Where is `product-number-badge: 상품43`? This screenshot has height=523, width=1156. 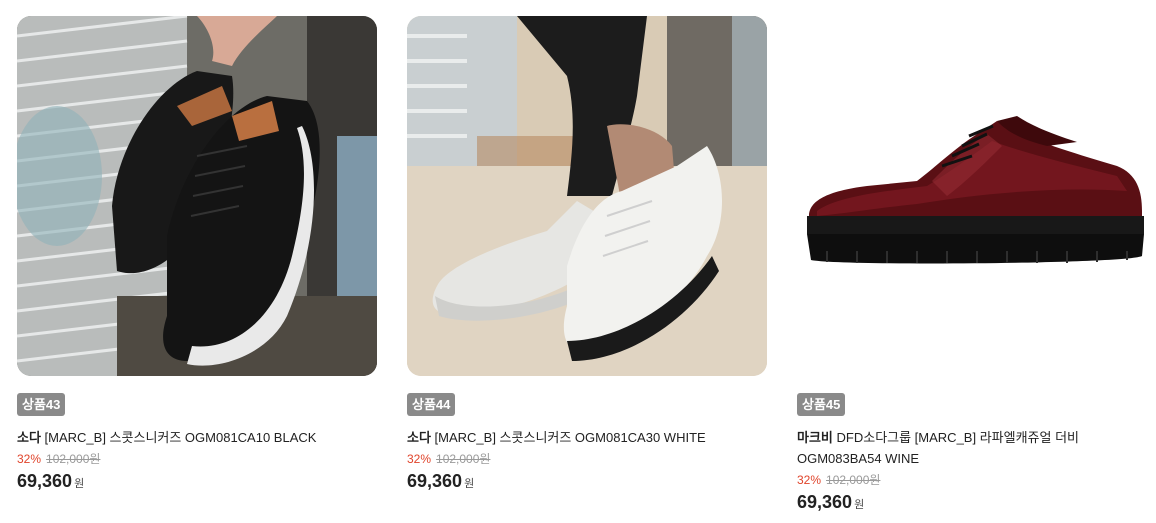
product-number-badge: 상품43 is located at coordinates (41, 404).